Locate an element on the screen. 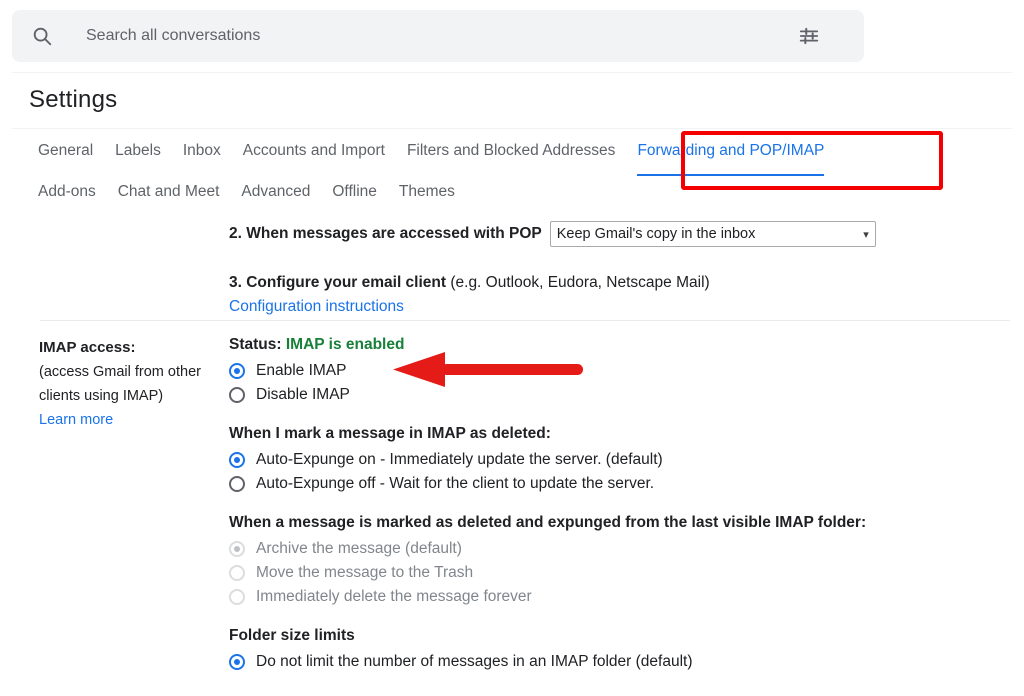 The width and height of the screenshot is (1024, 696). section-divider is located at coordinates (525, 320).